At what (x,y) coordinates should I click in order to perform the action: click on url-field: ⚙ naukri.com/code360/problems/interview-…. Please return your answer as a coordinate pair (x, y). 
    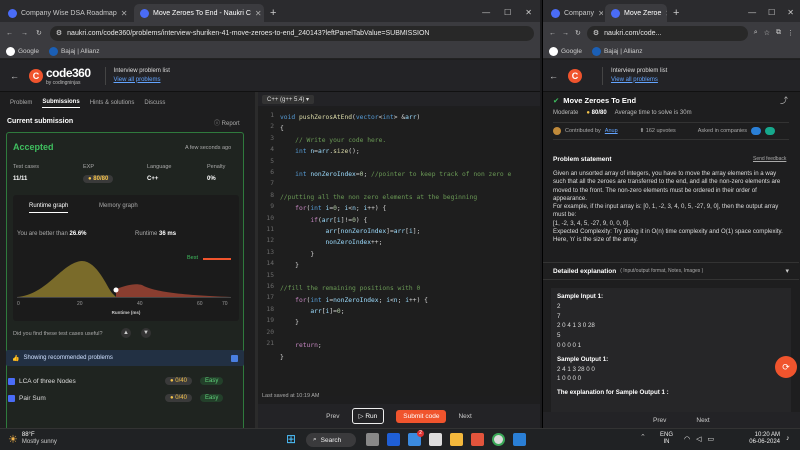
    Looking at the image, I should click on (291, 33).